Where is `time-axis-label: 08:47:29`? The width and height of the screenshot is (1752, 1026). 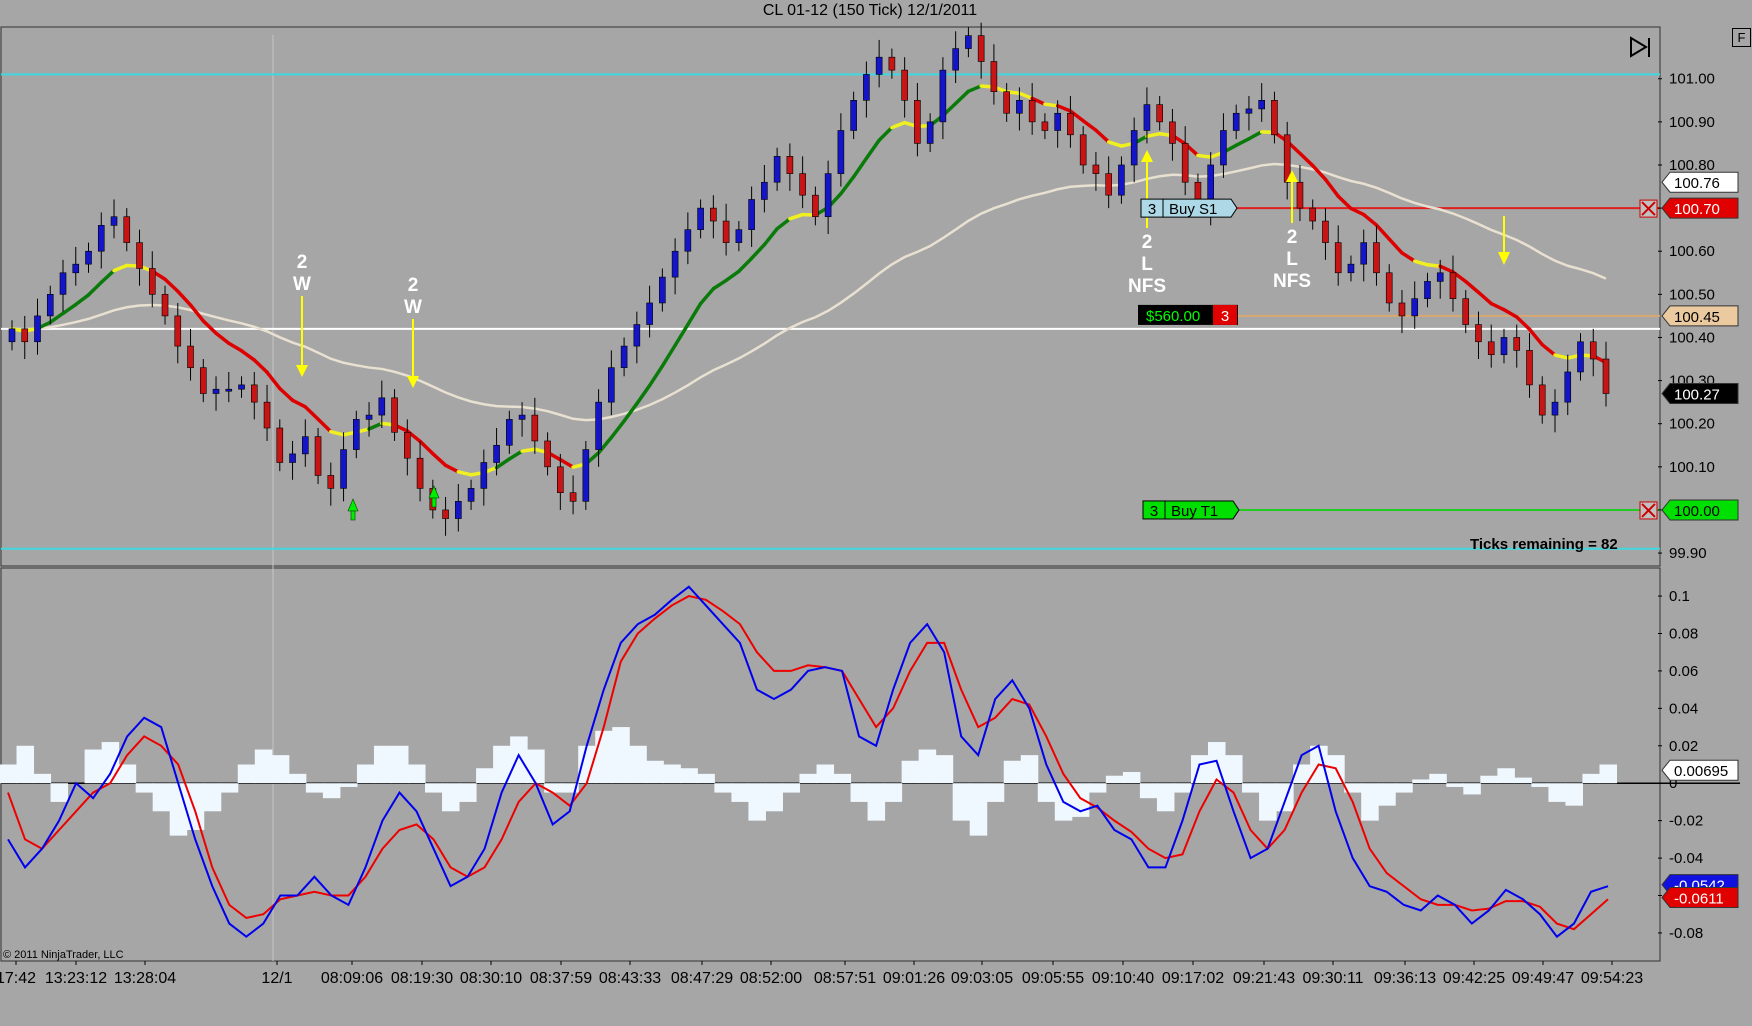 time-axis-label: 08:47:29 is located at coordinates (702, 978).